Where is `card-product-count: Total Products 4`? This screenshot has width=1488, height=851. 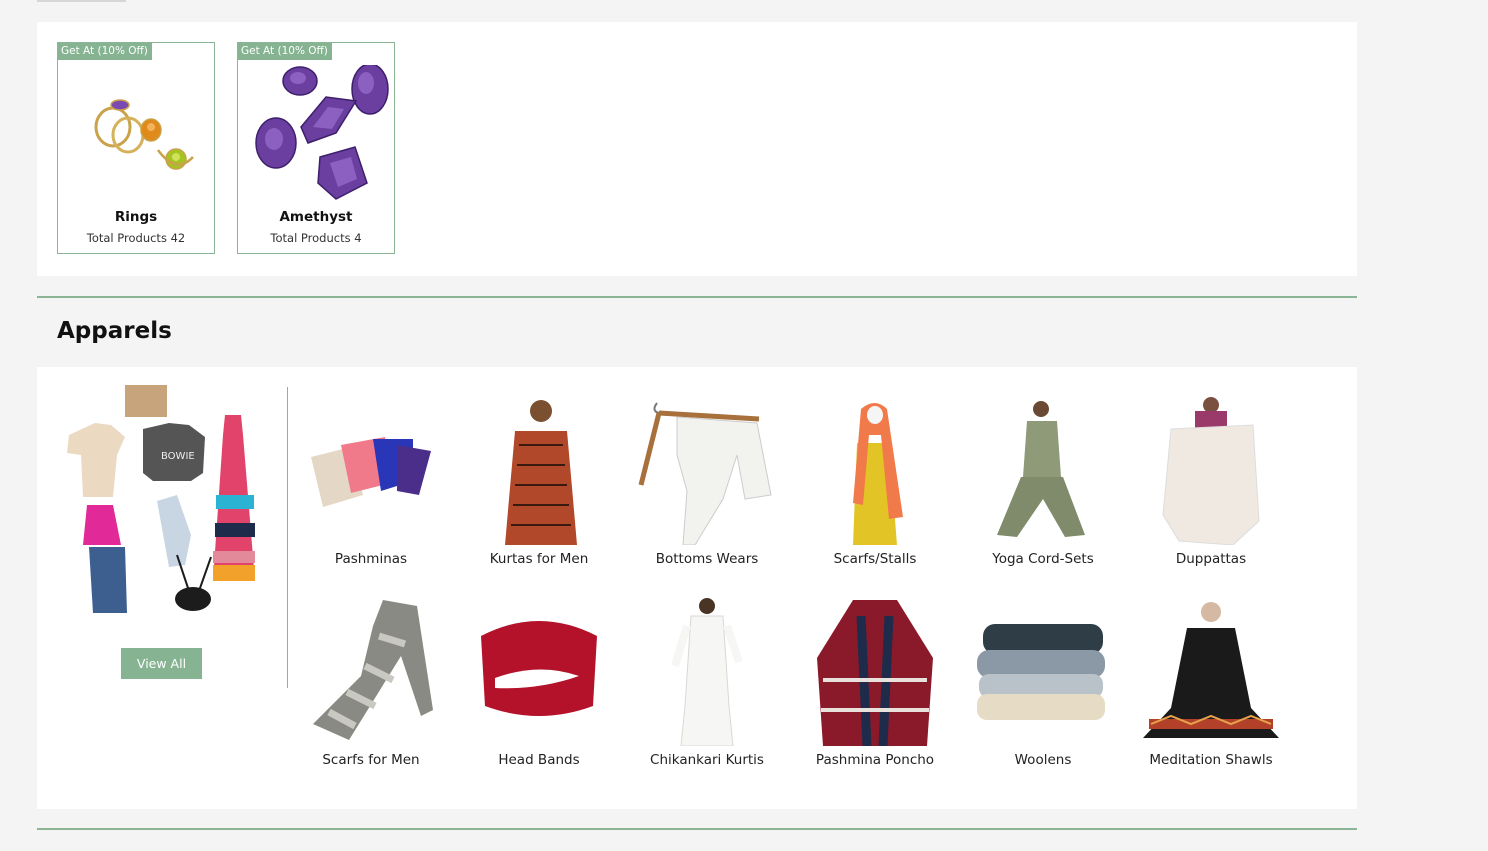
card-product-count: Total Products 4 is located at coordinates (316, 238).